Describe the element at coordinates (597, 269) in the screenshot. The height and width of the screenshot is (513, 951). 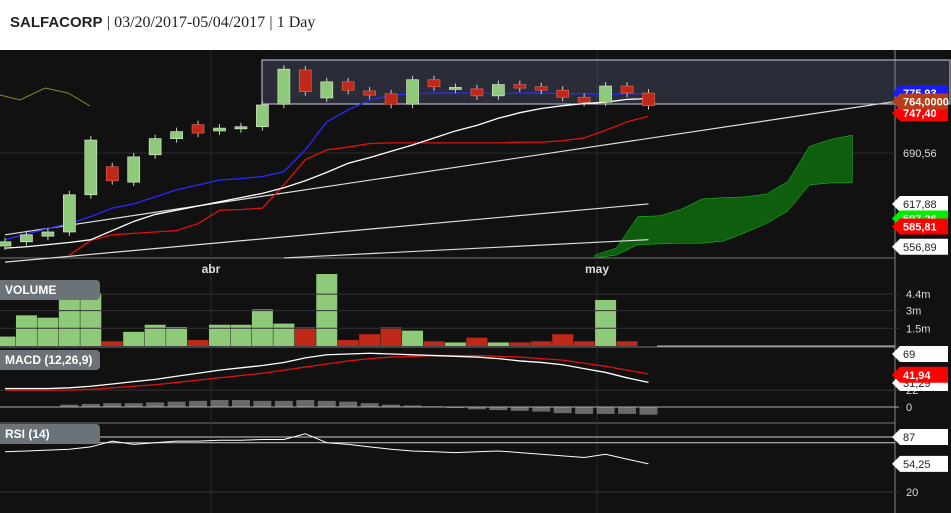
I see `x-axis-label: may` at that location.